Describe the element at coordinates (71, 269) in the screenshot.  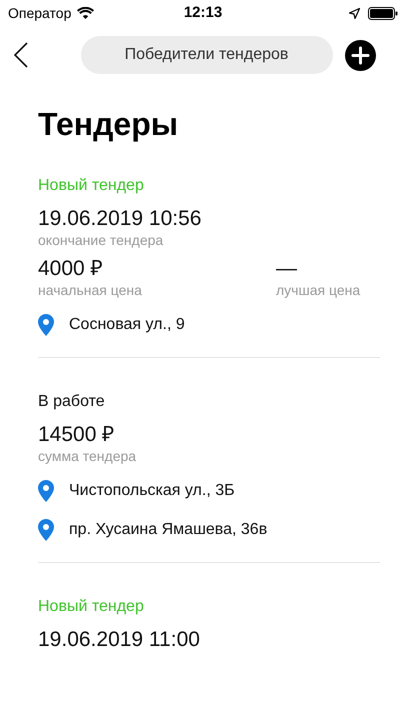
I see `price-value: 4000 ₽` at that location.